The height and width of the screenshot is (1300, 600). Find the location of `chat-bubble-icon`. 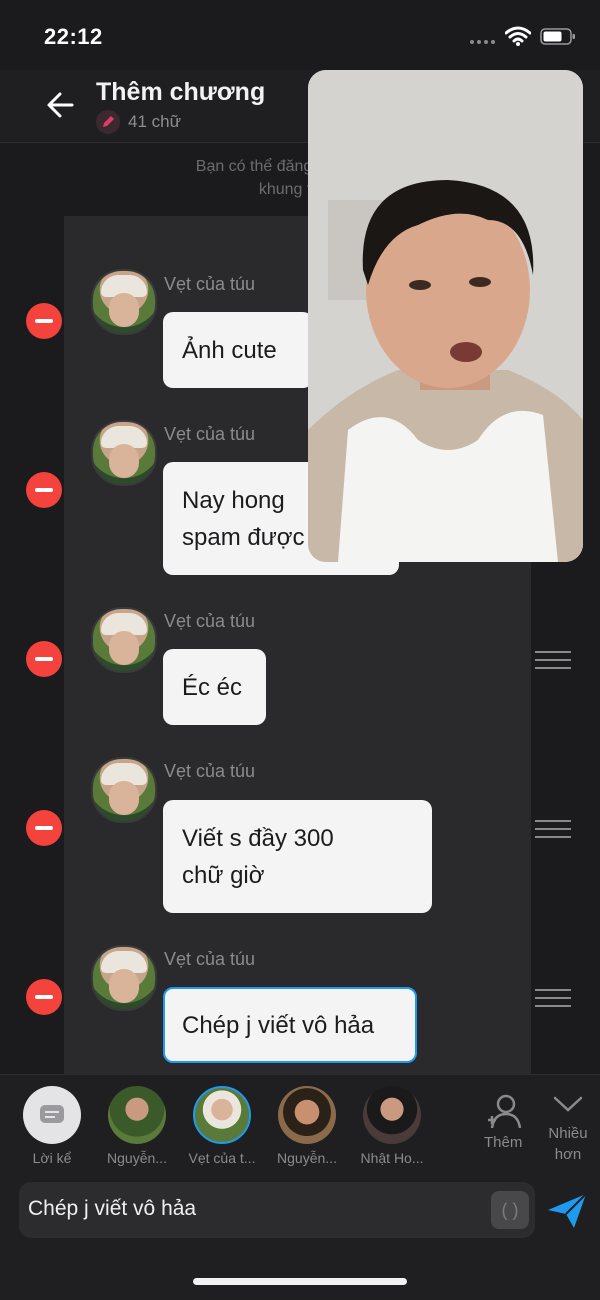

chat-bubble-icon is located at coordinates (52, 1114).